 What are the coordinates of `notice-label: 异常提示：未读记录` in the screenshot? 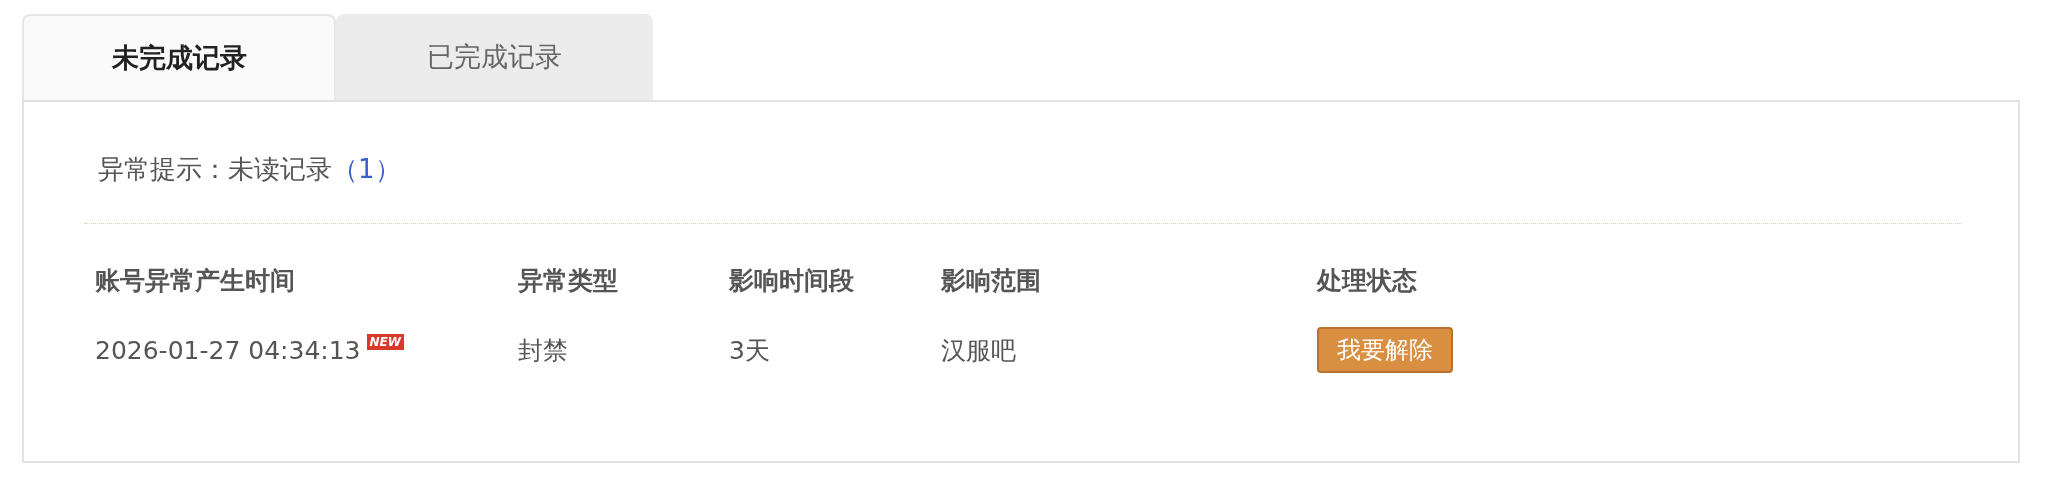 It's located at (215, 169).